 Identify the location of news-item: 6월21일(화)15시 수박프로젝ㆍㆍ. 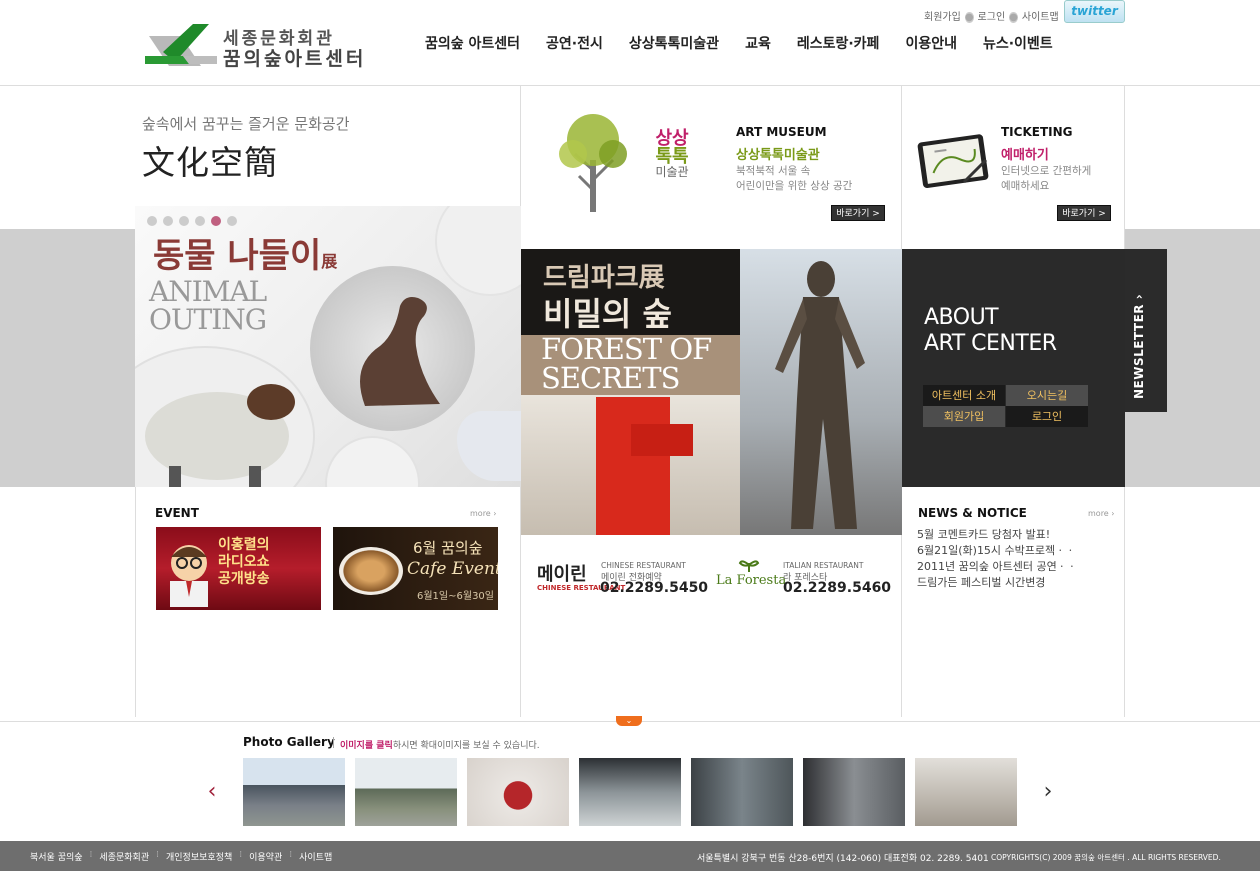
(997, 551).